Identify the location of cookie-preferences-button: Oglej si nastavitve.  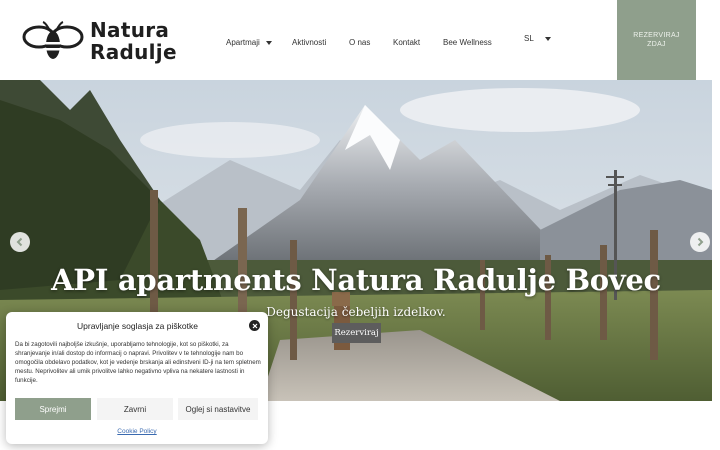
(218, 409).